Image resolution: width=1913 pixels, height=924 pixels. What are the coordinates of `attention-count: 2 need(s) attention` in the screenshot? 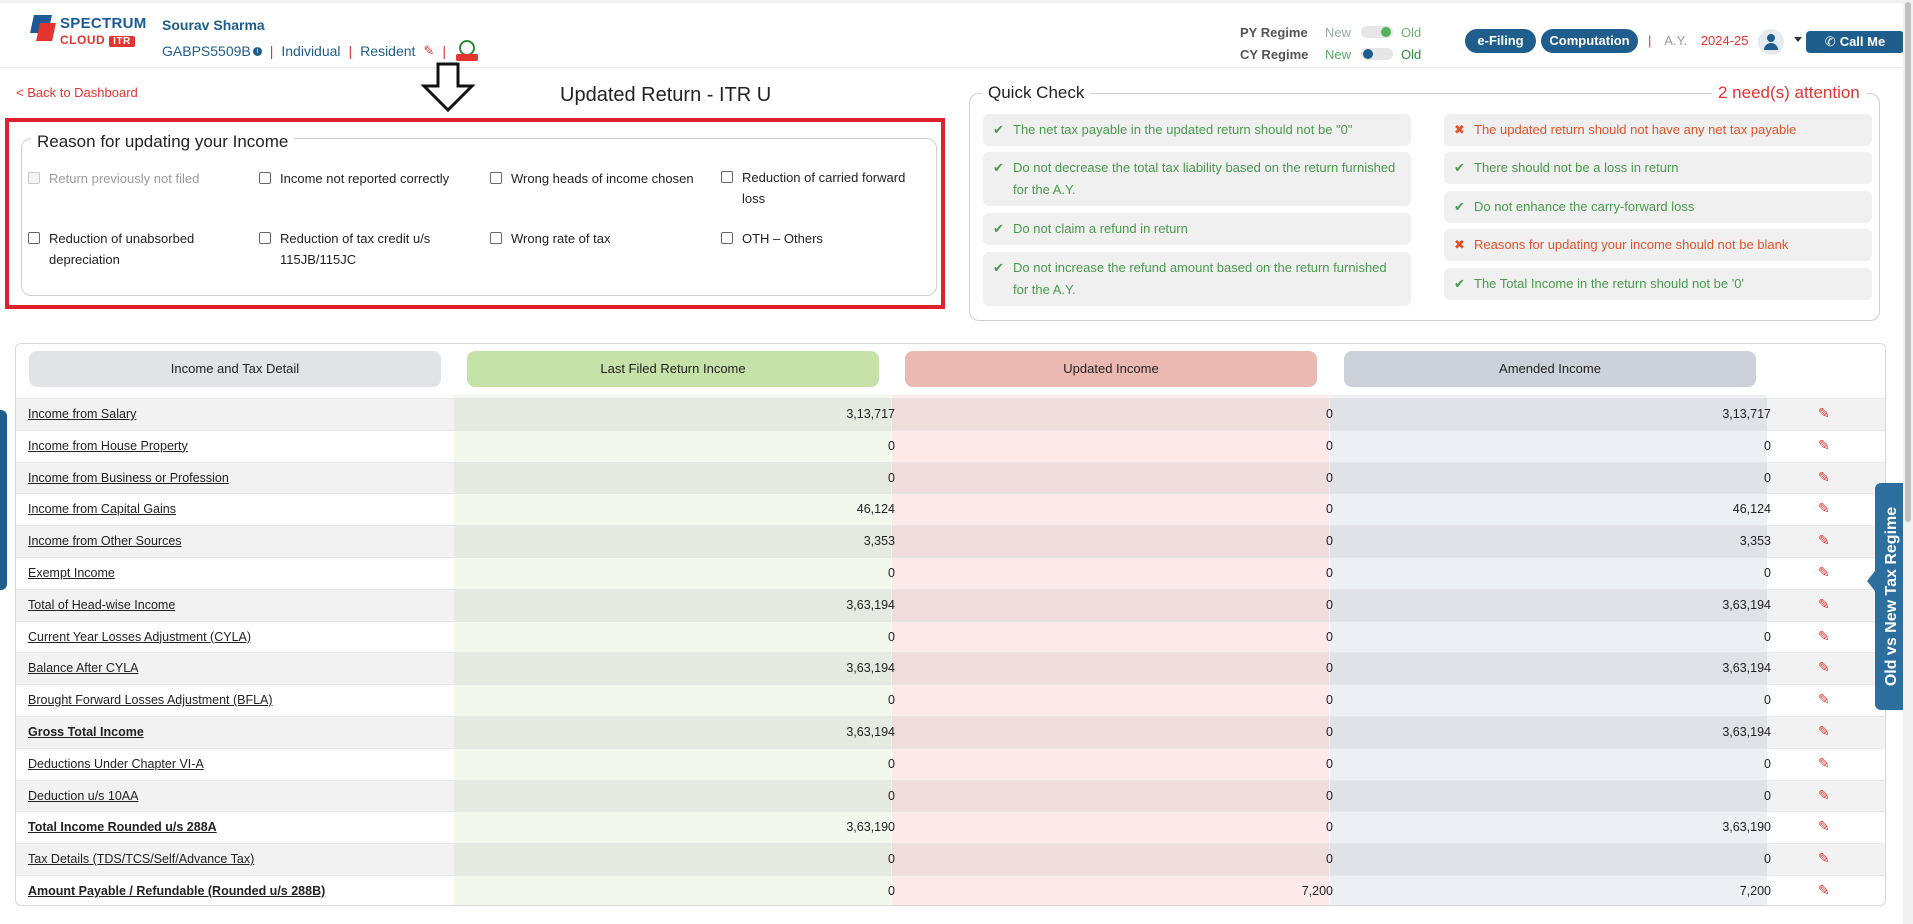 It's located at (1789, 93).